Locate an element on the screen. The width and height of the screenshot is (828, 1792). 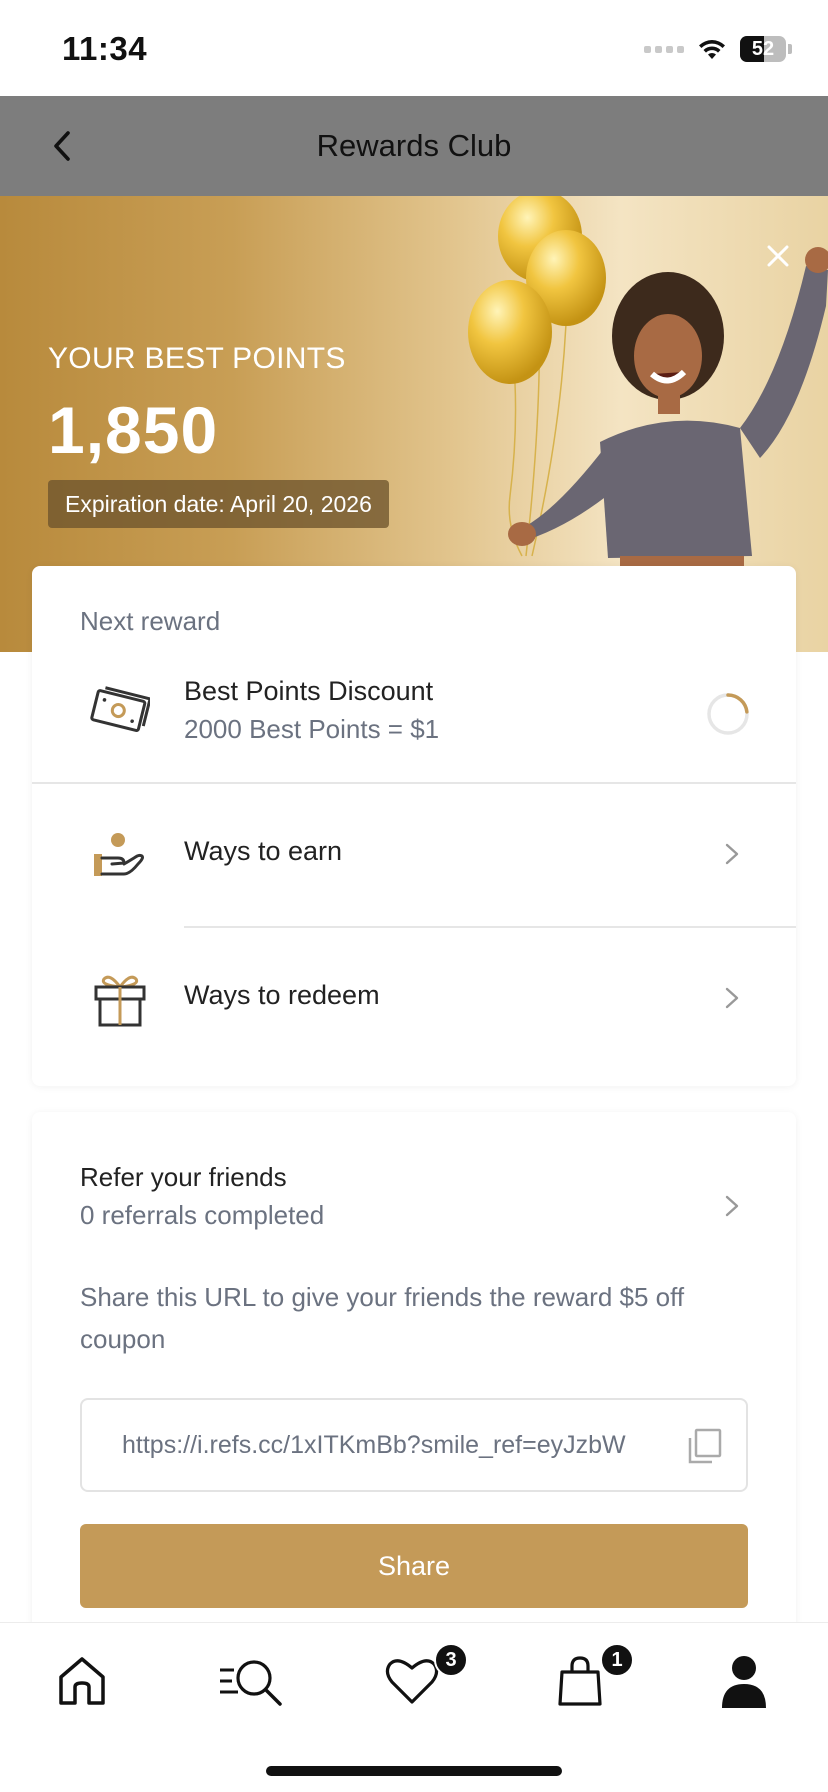
share-button: Share is located at coordinates (414, 1566).